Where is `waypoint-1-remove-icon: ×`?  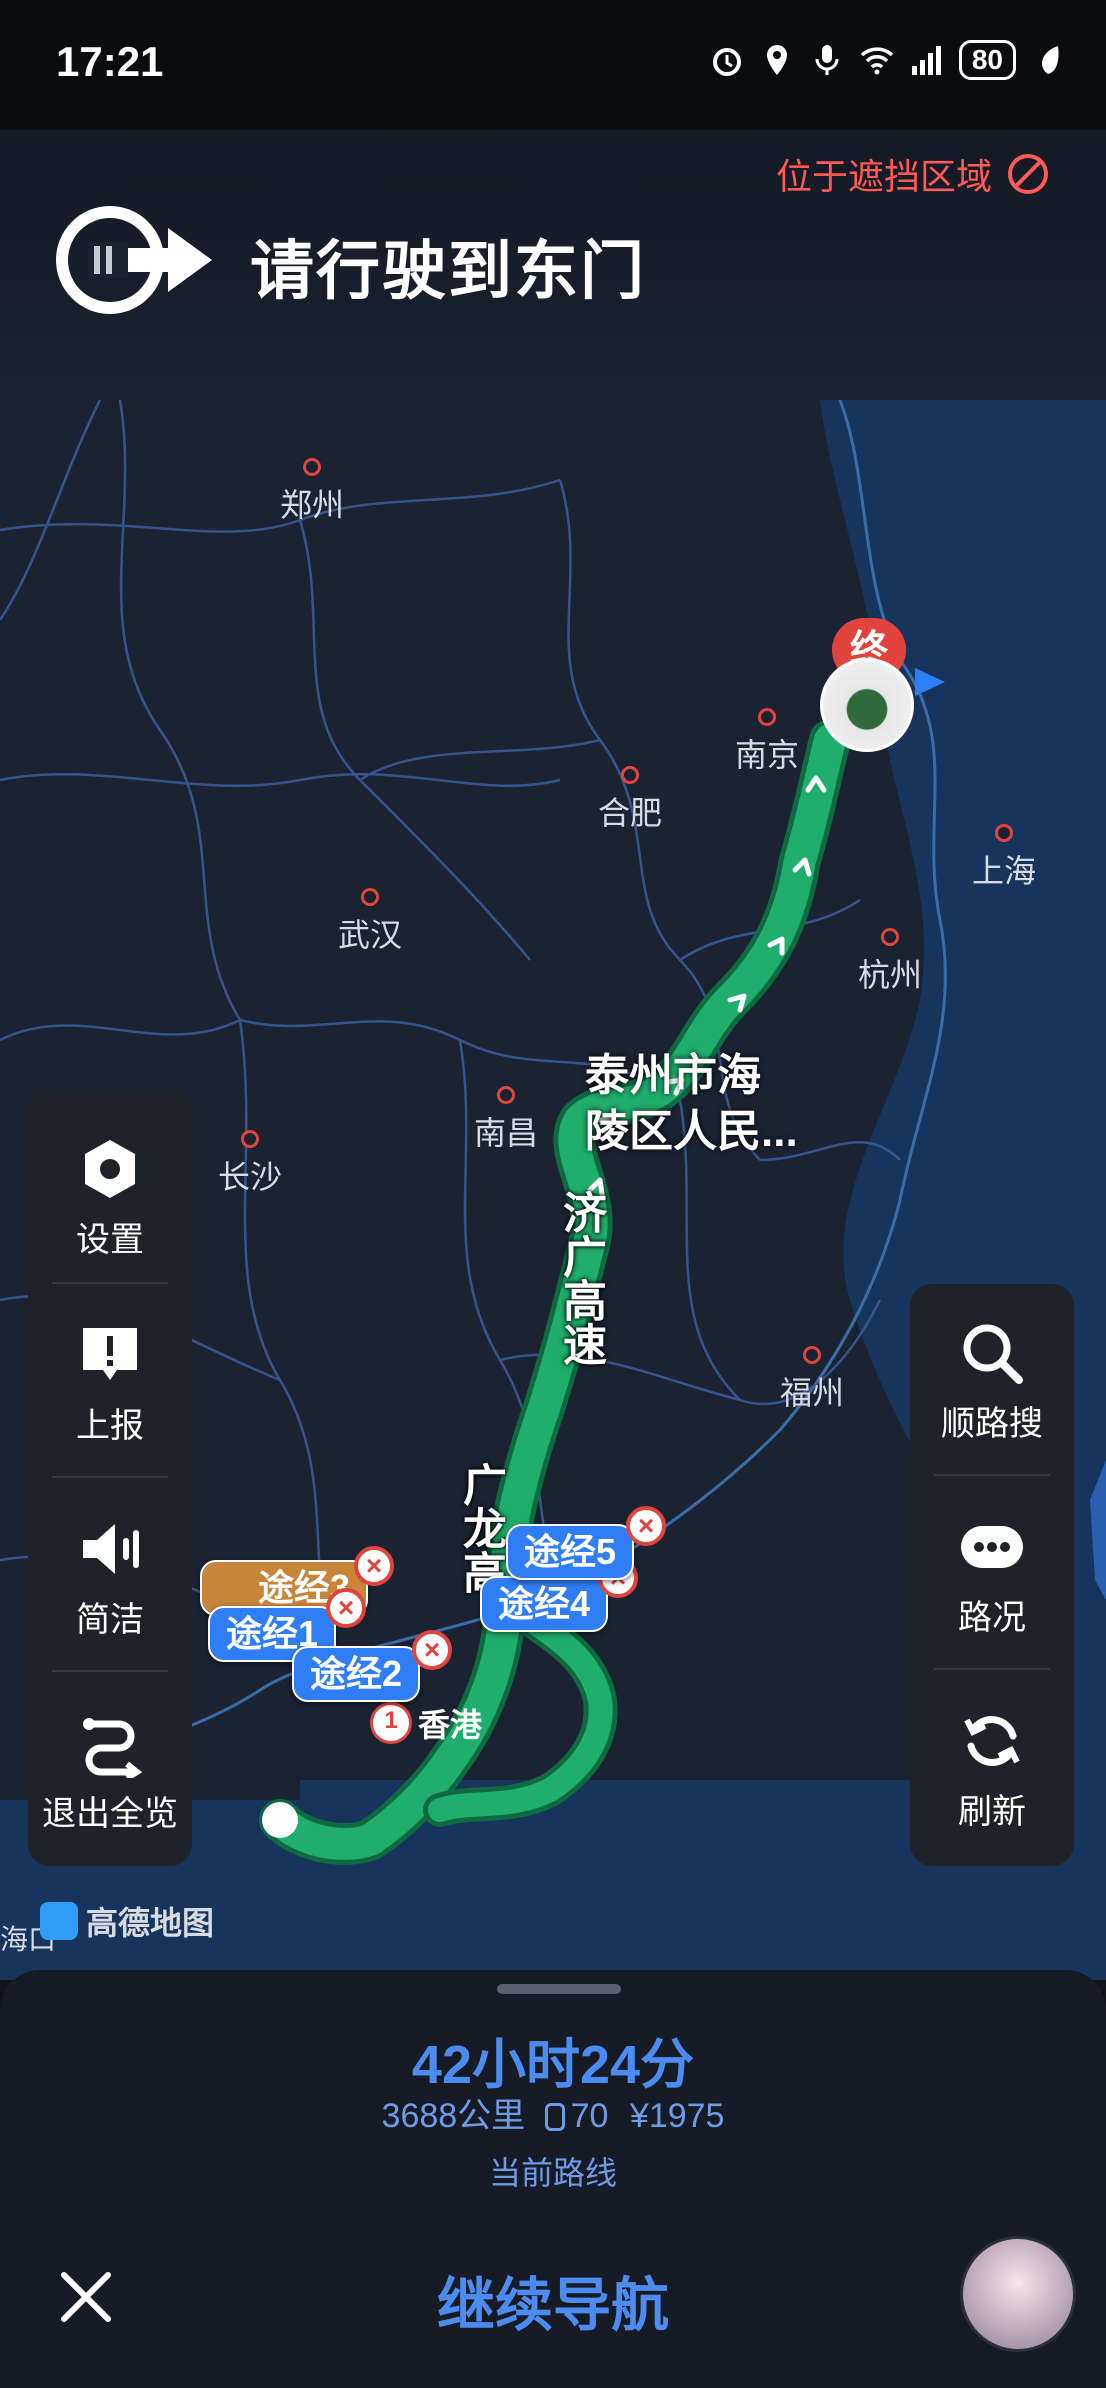 waypoint-1-remove-icon: × is located at coordinates (346, 1608).